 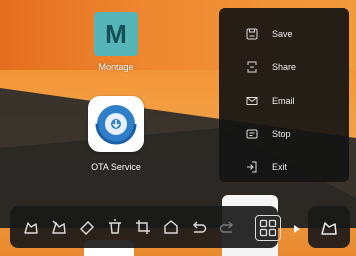 I want to click on menu-item-stop: Stop, so click(x=284, y=134).